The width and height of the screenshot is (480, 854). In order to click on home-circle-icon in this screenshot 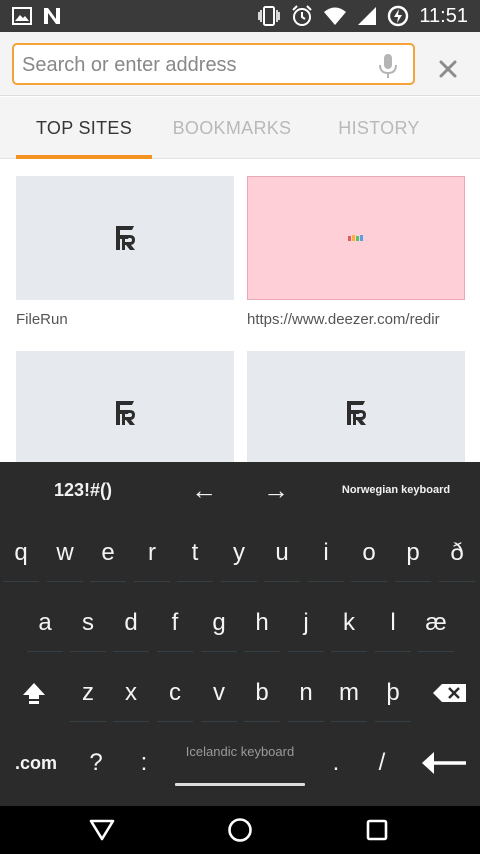, I will do `click(240, 830)`.